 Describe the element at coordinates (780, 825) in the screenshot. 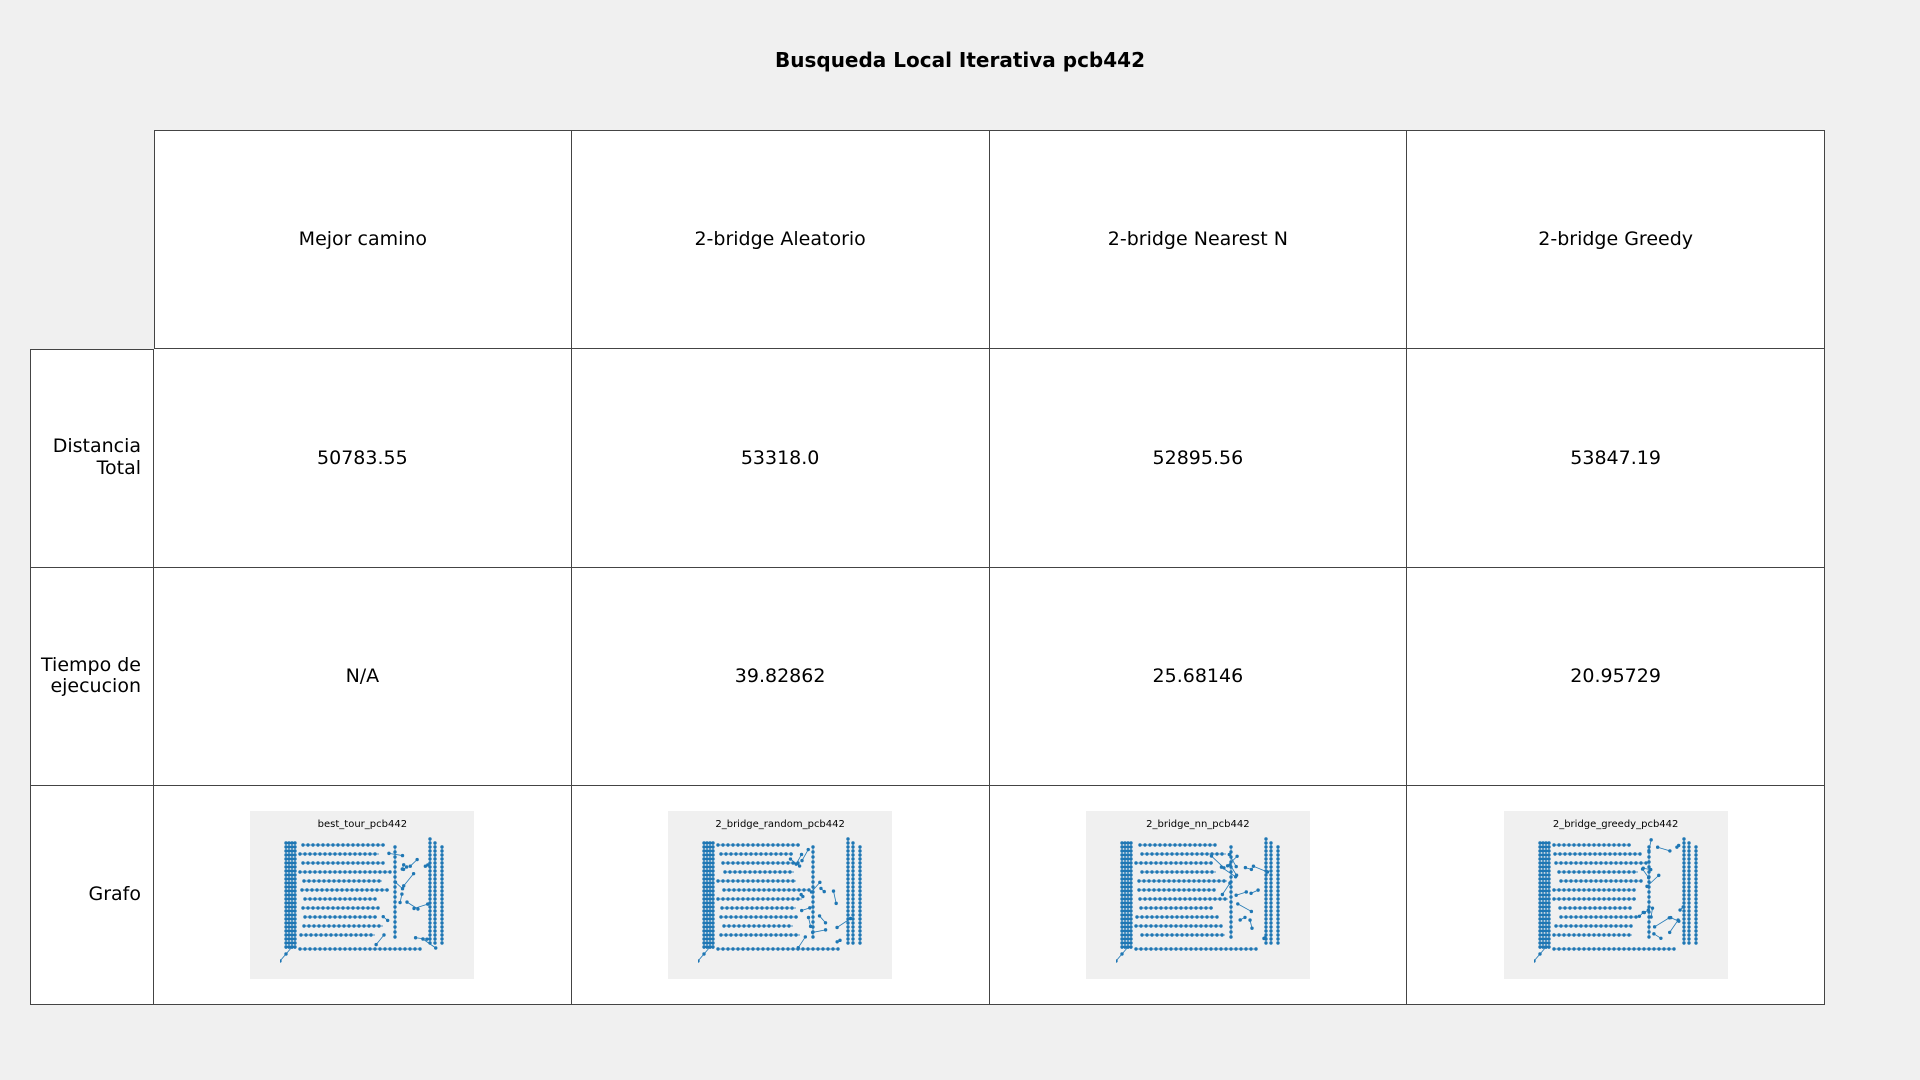

I see `graph-title: 2_bridge_random_pcb442` at that location.